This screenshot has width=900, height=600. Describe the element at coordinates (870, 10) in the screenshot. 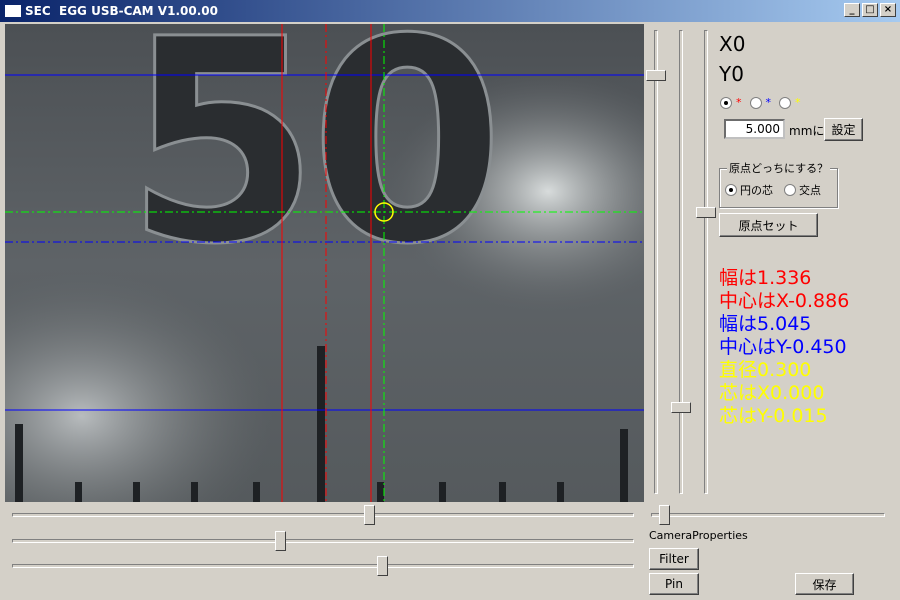

I see `maximize-button: □` at that location.